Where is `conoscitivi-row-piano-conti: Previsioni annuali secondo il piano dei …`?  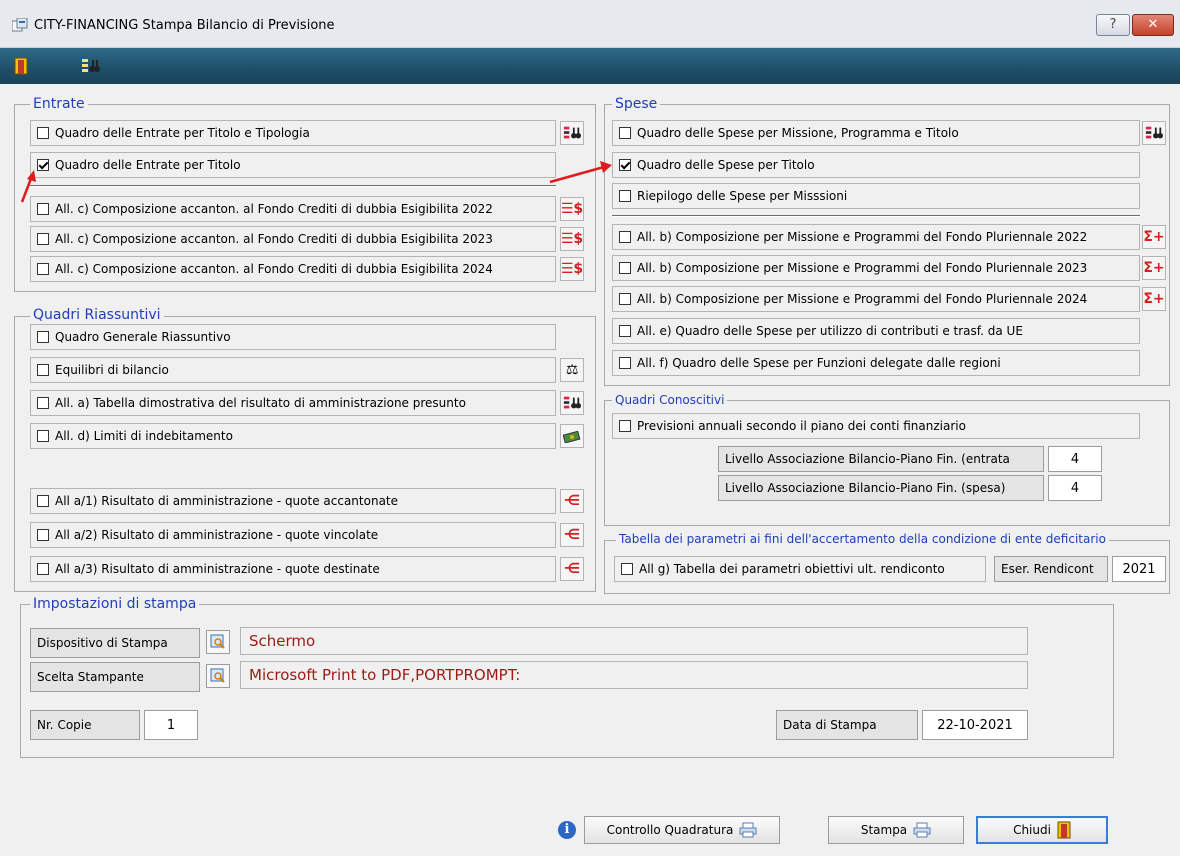
conoscitivi-row-piano-conti: Previsioni annuali secondo il piano dei … is located at coordinates (876, 426).